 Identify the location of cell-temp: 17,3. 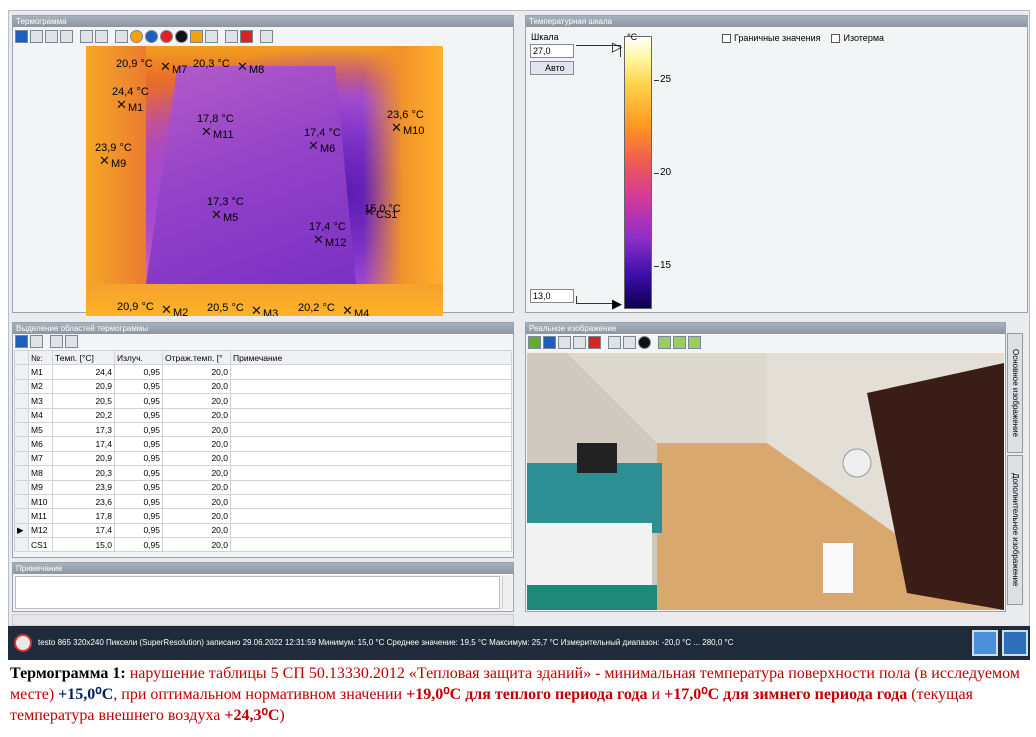
(83, 429).